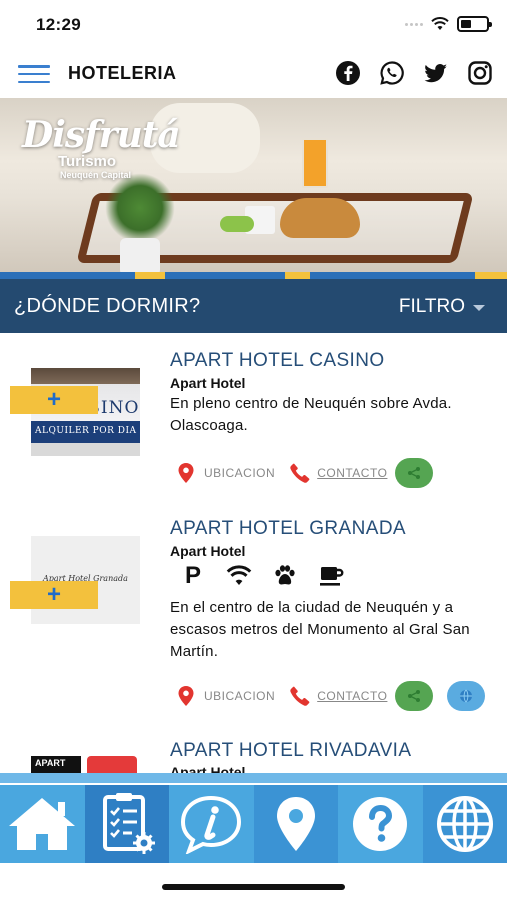 This screenshot has width=507, height=900. I want to click on tab-help, so click(380, 824).